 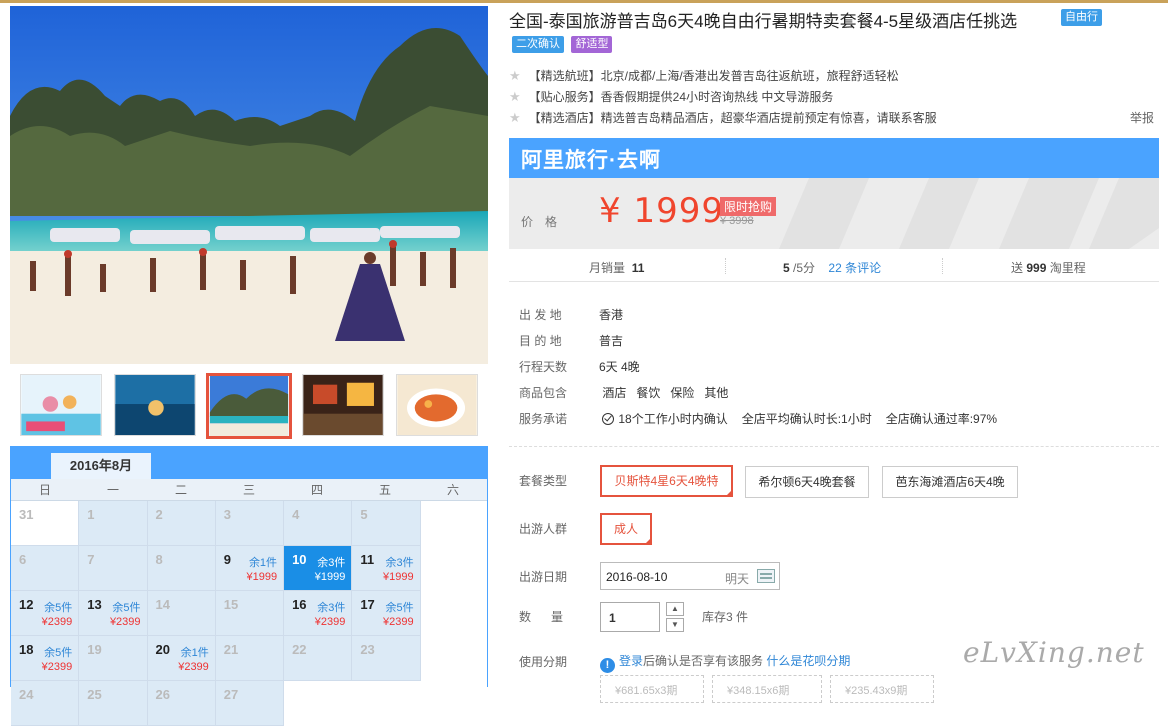 I want to click on installment-notice: ! 登录后确认是否享有该服务 什么是花呗分期, so click(x=725, y=662).